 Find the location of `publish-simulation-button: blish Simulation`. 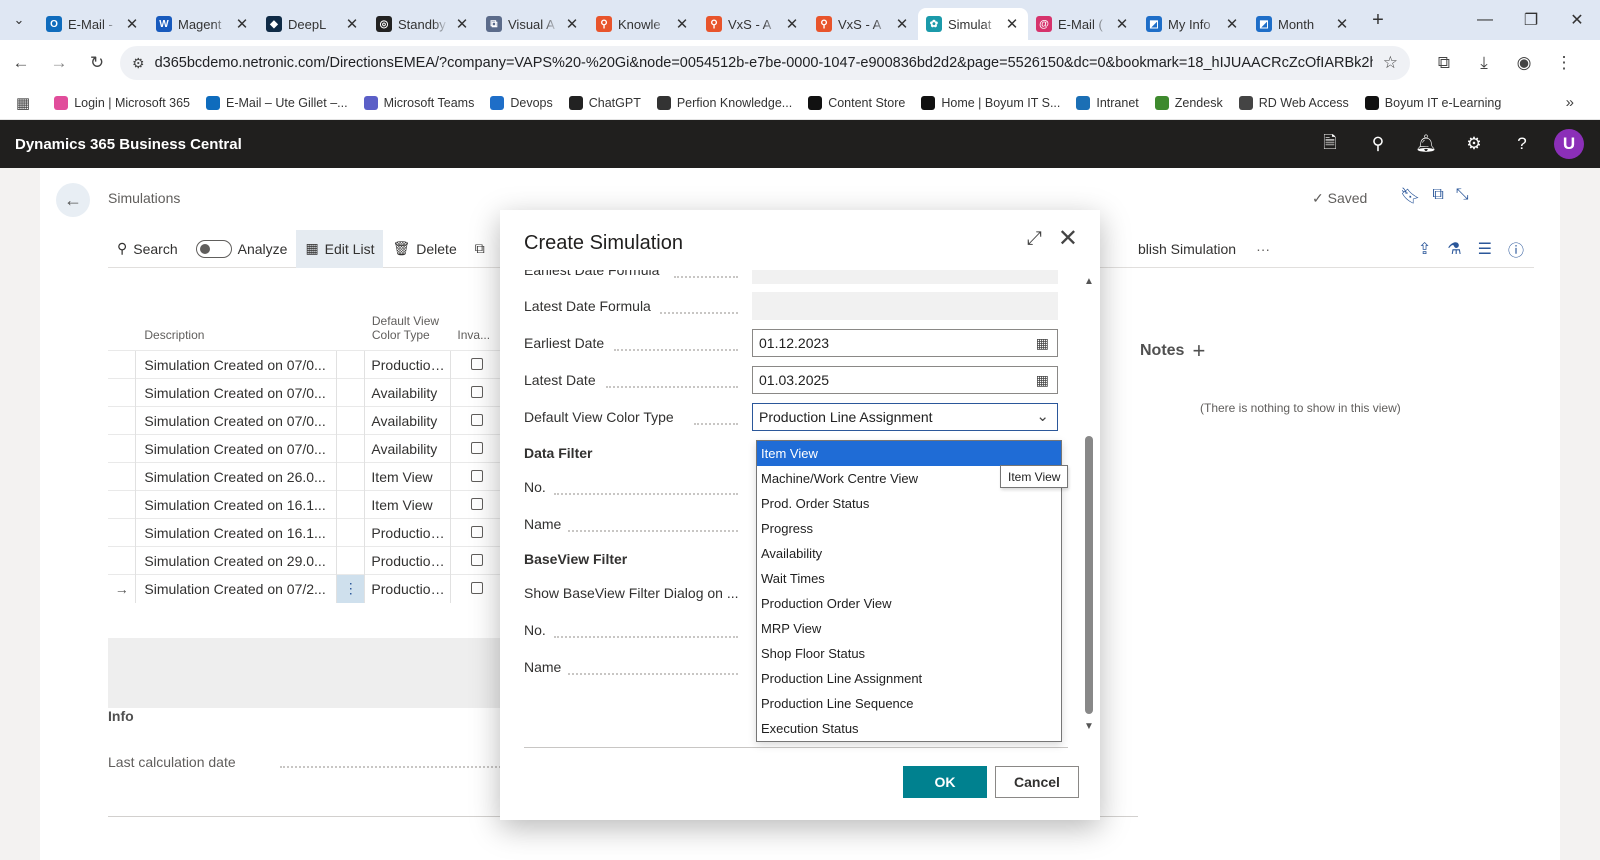

publish-simulation-button: blish Simulation is located at coordinates (1187, 249).